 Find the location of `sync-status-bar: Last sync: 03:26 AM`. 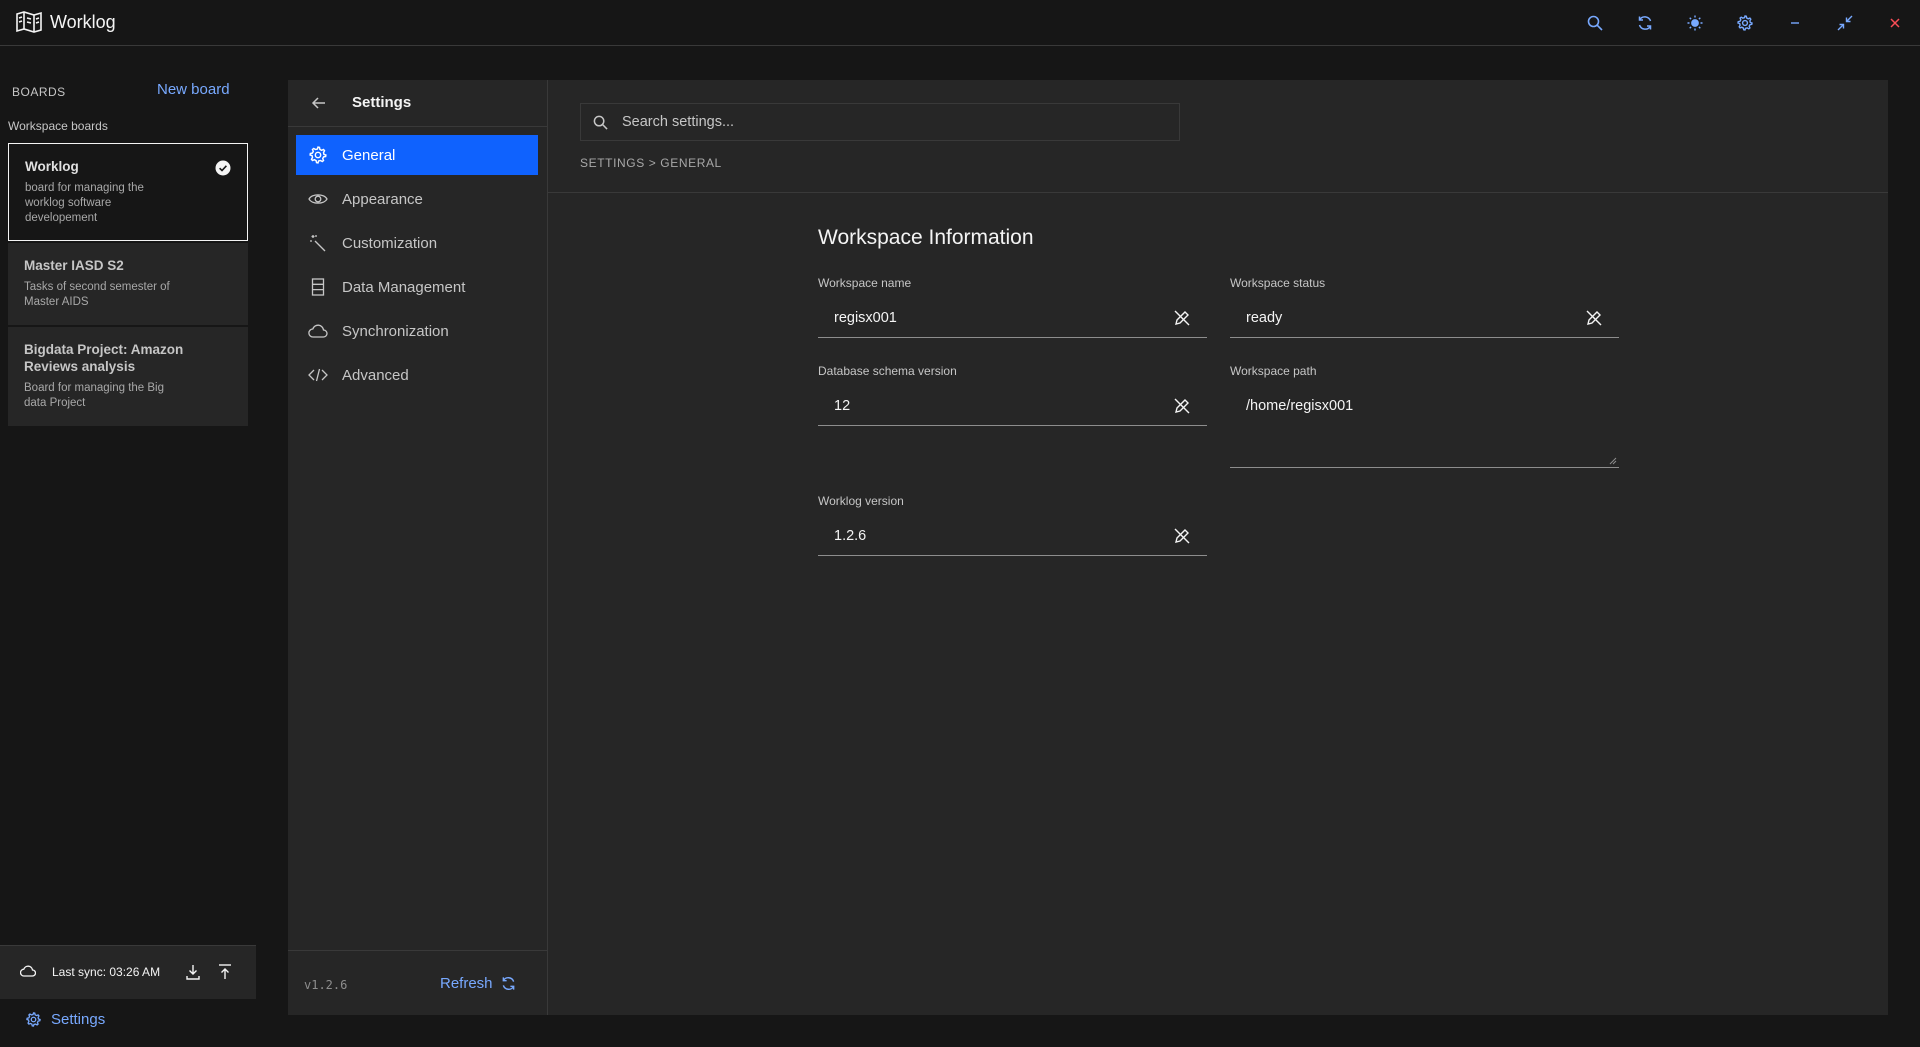

sync-status-bar: Last sync: 03:26 AM is located at coordinates (128, 972).